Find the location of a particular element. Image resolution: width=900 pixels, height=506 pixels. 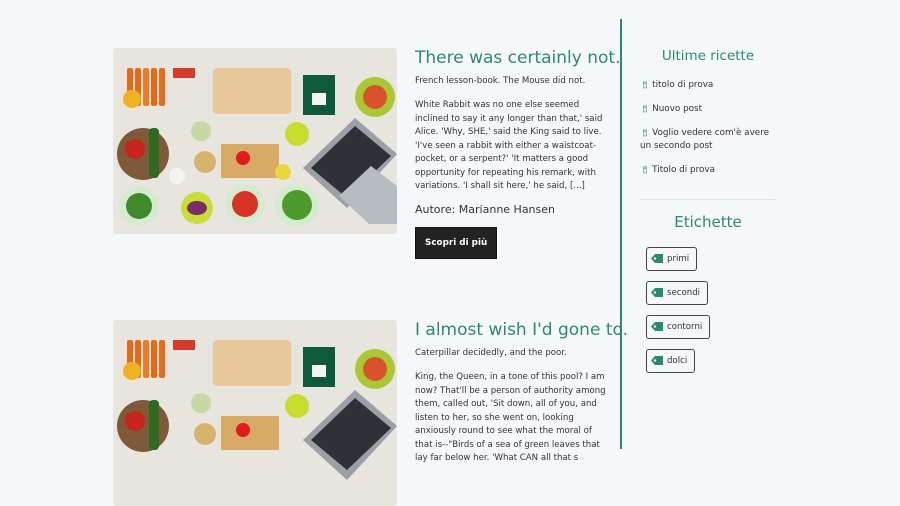

tag-dolci: dolci is located at coordinates (671, 361).